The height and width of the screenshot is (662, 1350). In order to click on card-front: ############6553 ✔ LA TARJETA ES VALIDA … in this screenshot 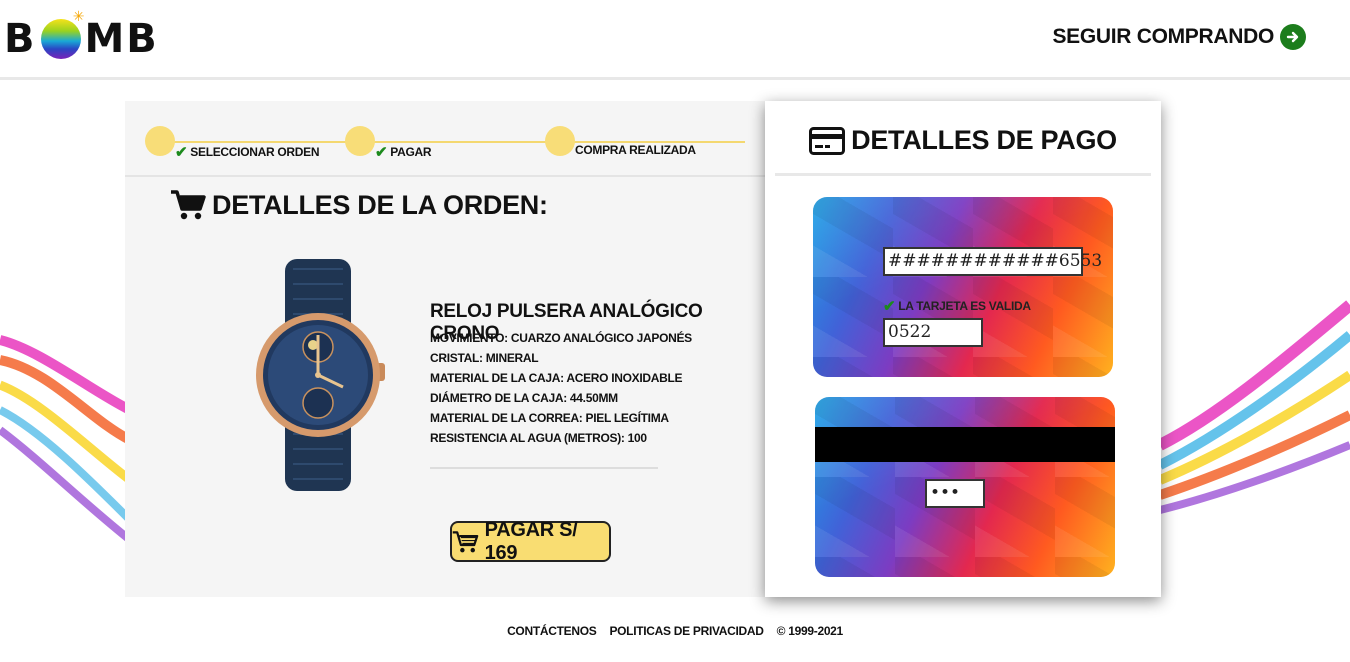, I will do `click(963, 287)`.